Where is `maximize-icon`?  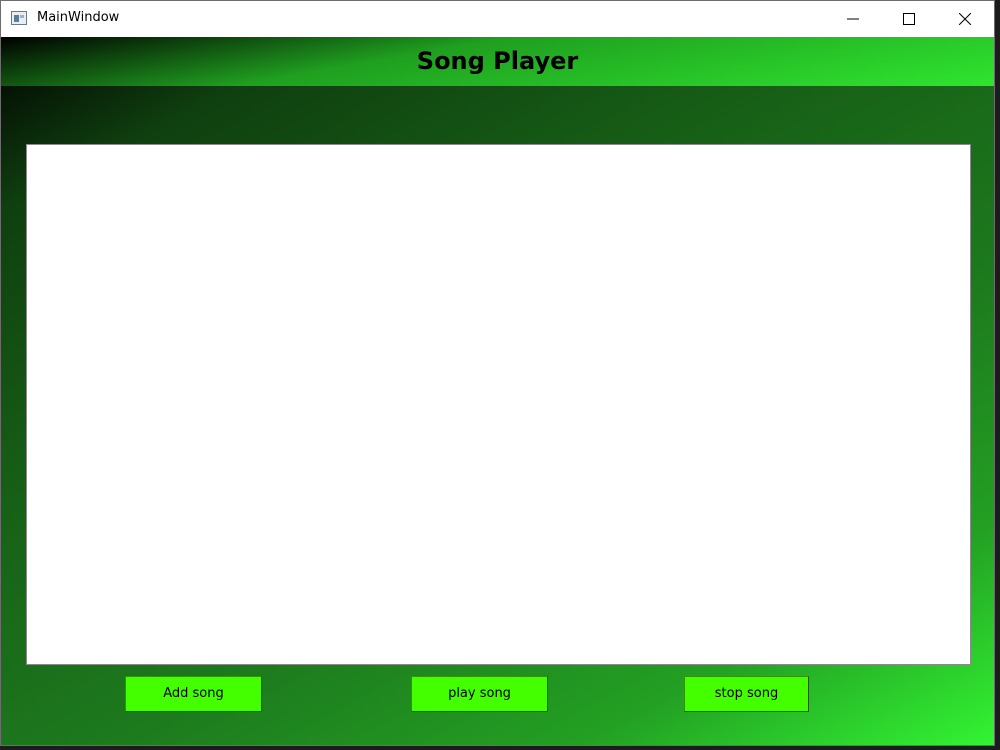
maximize-icon is located at coordinates (909, 19).